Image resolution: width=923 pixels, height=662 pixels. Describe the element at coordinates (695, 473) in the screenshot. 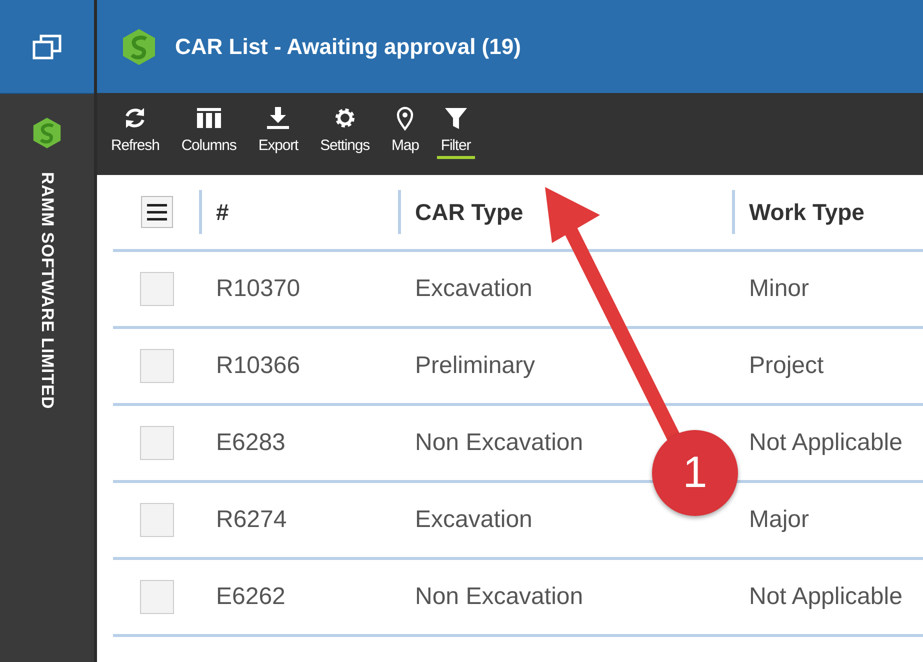

I see `annotation-badge: 1` at that location.